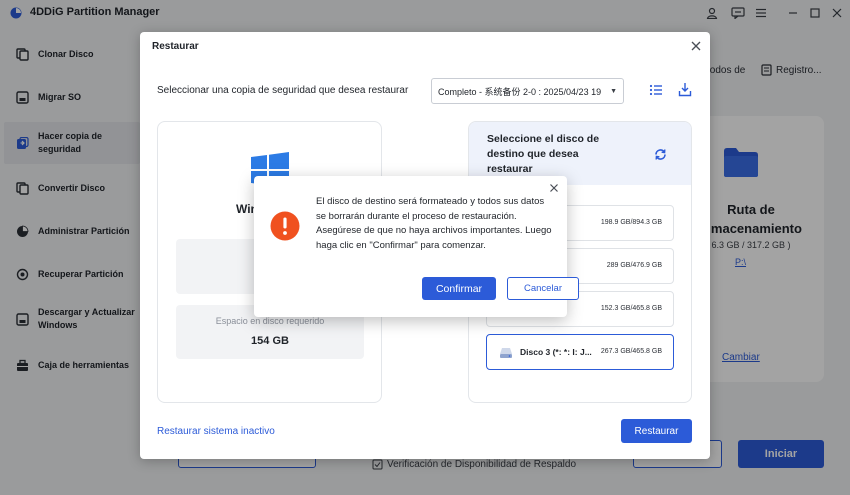  What do you see at coordinates (613, 91) in the screenshot?
I see `chevron-down-icon: ▼` at bounding box center [613, 91].